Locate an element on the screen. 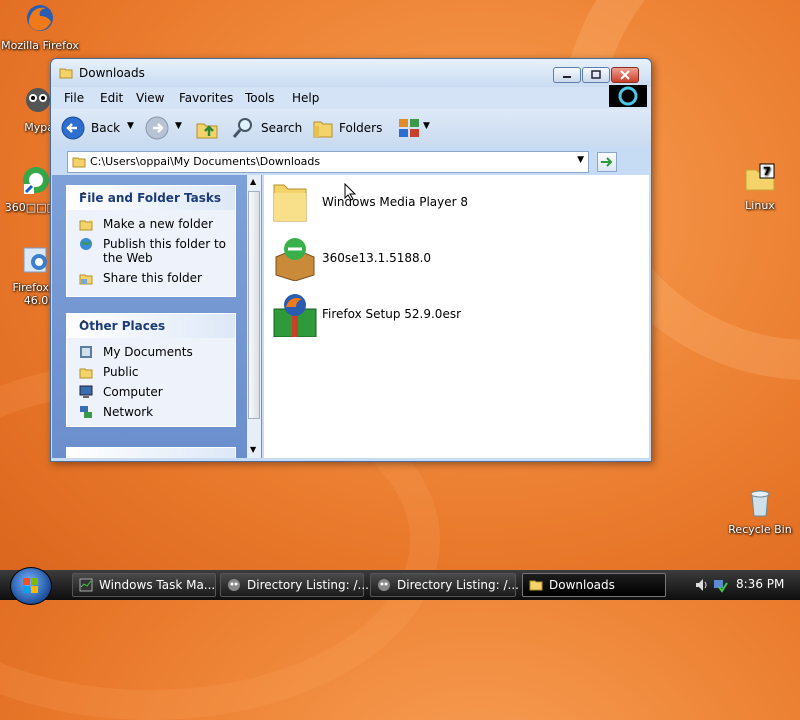 Image resolution: width=800 pixels, height=720 pixels. new-folder-icon is located at coordinates (86, 224).